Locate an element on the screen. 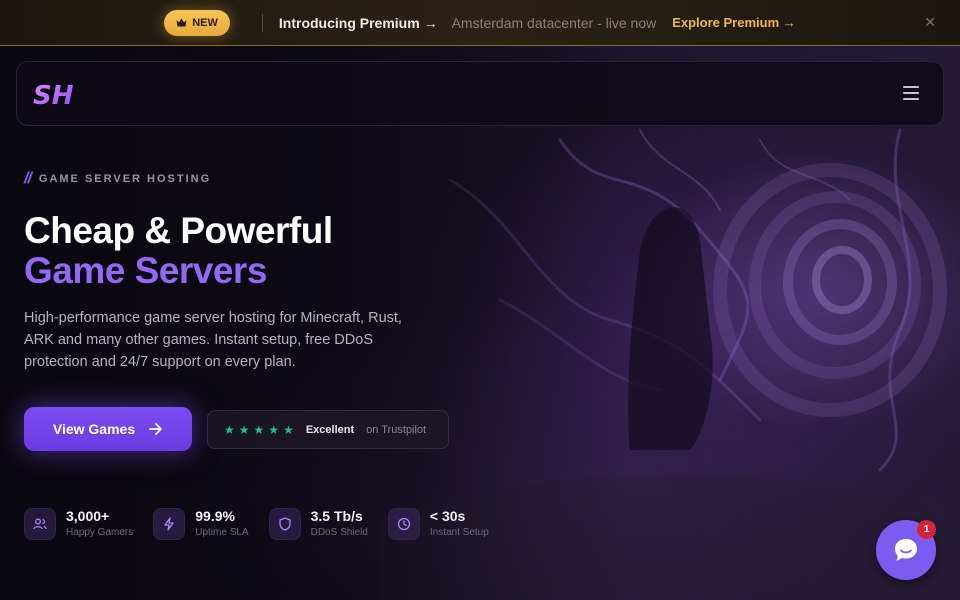 The height and width of the screenshot is (600, 960). hero-title-line2: Game Servers is located at coordinates (145, 270).